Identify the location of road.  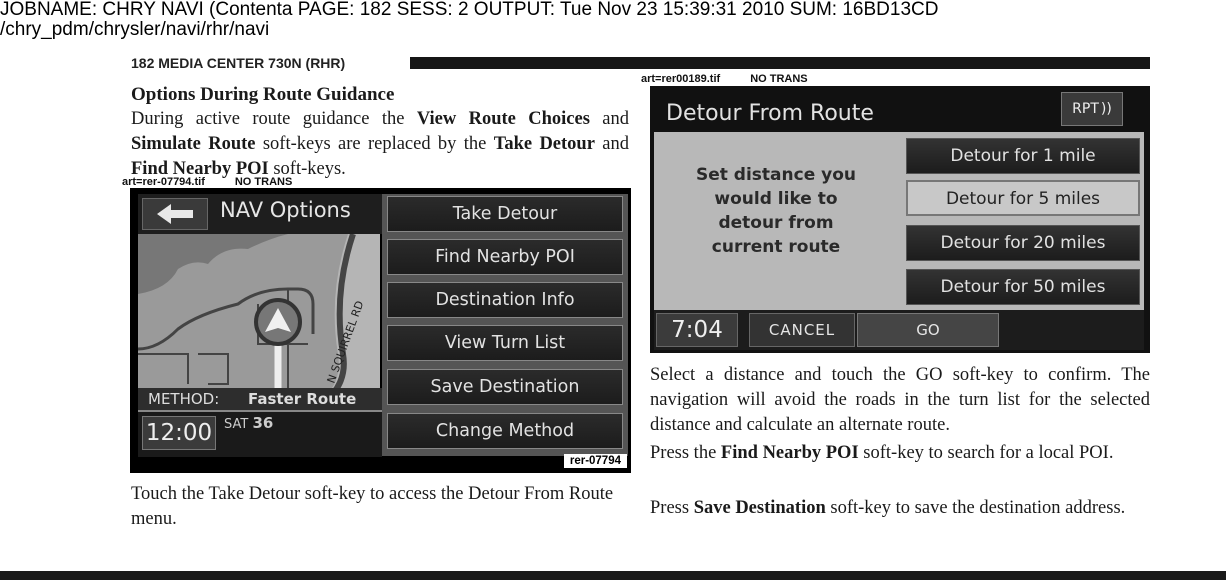
(183, 369).